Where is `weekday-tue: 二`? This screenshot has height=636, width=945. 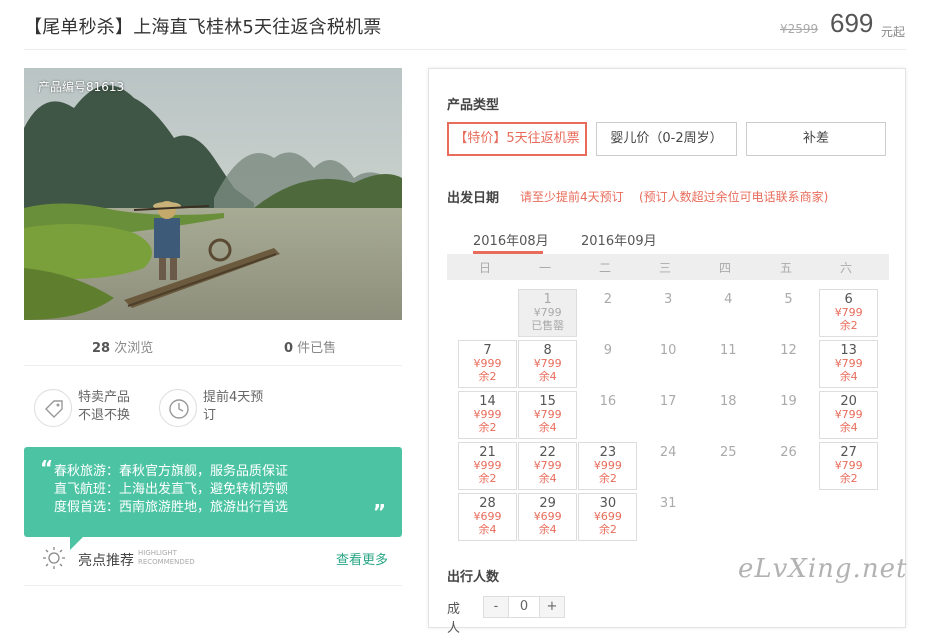 weekday-tue: 二 is located at coordinates (604, 268).